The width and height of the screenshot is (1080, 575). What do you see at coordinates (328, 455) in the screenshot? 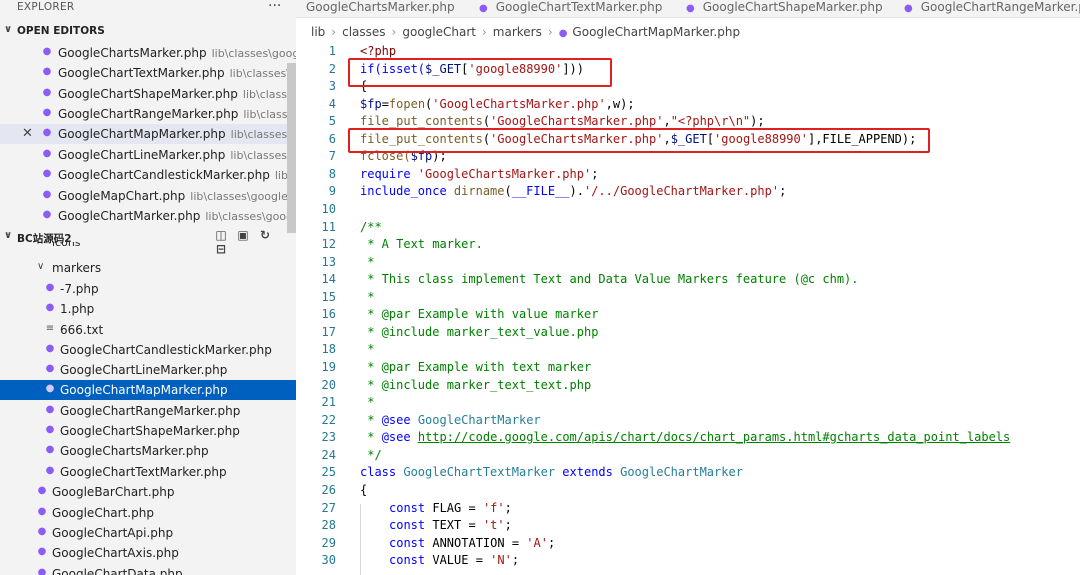
I see `line-number: 24` at bounding box center [328, 455].